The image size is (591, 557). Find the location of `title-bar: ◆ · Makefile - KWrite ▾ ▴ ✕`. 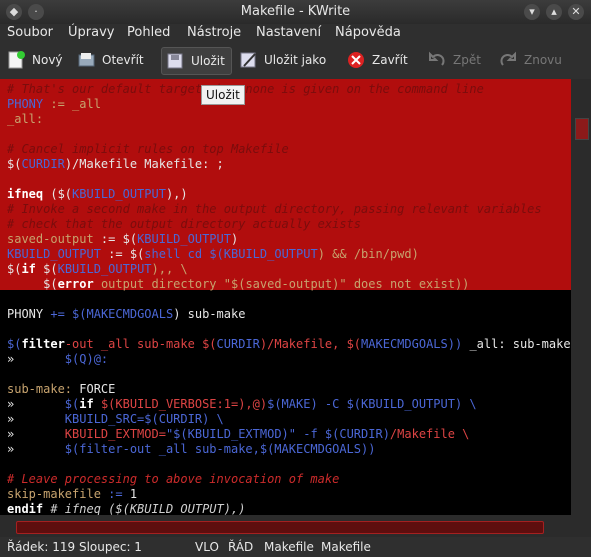

title-bar: ◆ · Makefile - KWrite ▾ ▴ ✕ is located at coordinates (295, 12).